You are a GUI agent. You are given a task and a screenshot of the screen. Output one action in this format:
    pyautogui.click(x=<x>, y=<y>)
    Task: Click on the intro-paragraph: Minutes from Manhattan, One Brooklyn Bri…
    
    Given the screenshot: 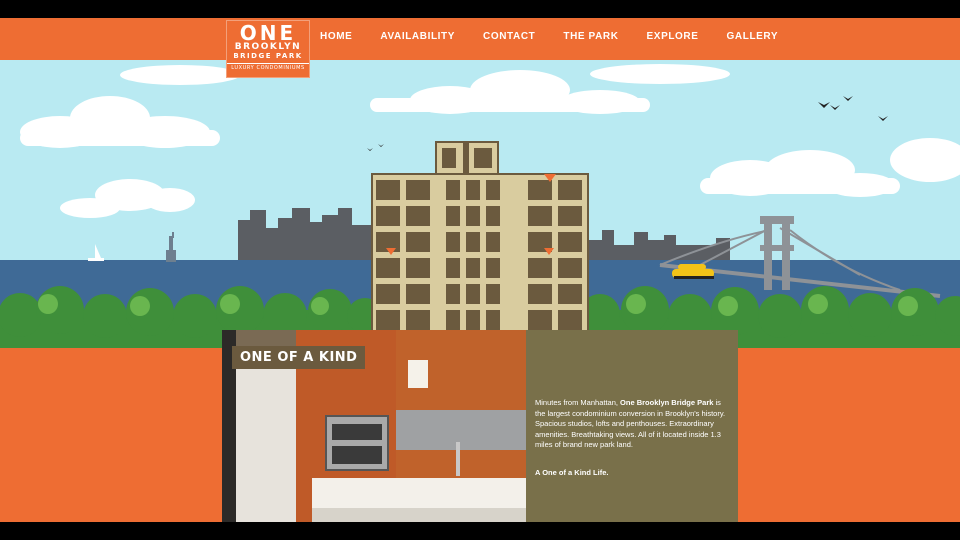 What is the action you would take?
    pyautogui.click(x=632, y=424)
    